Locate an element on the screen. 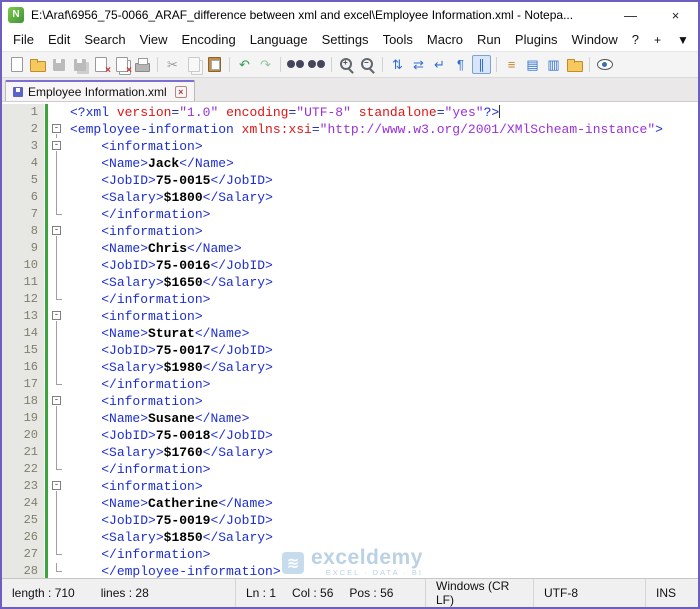 The width and height of the screenshot is (700, 609). tab-new-button: + is located at coordinates (657, 40).